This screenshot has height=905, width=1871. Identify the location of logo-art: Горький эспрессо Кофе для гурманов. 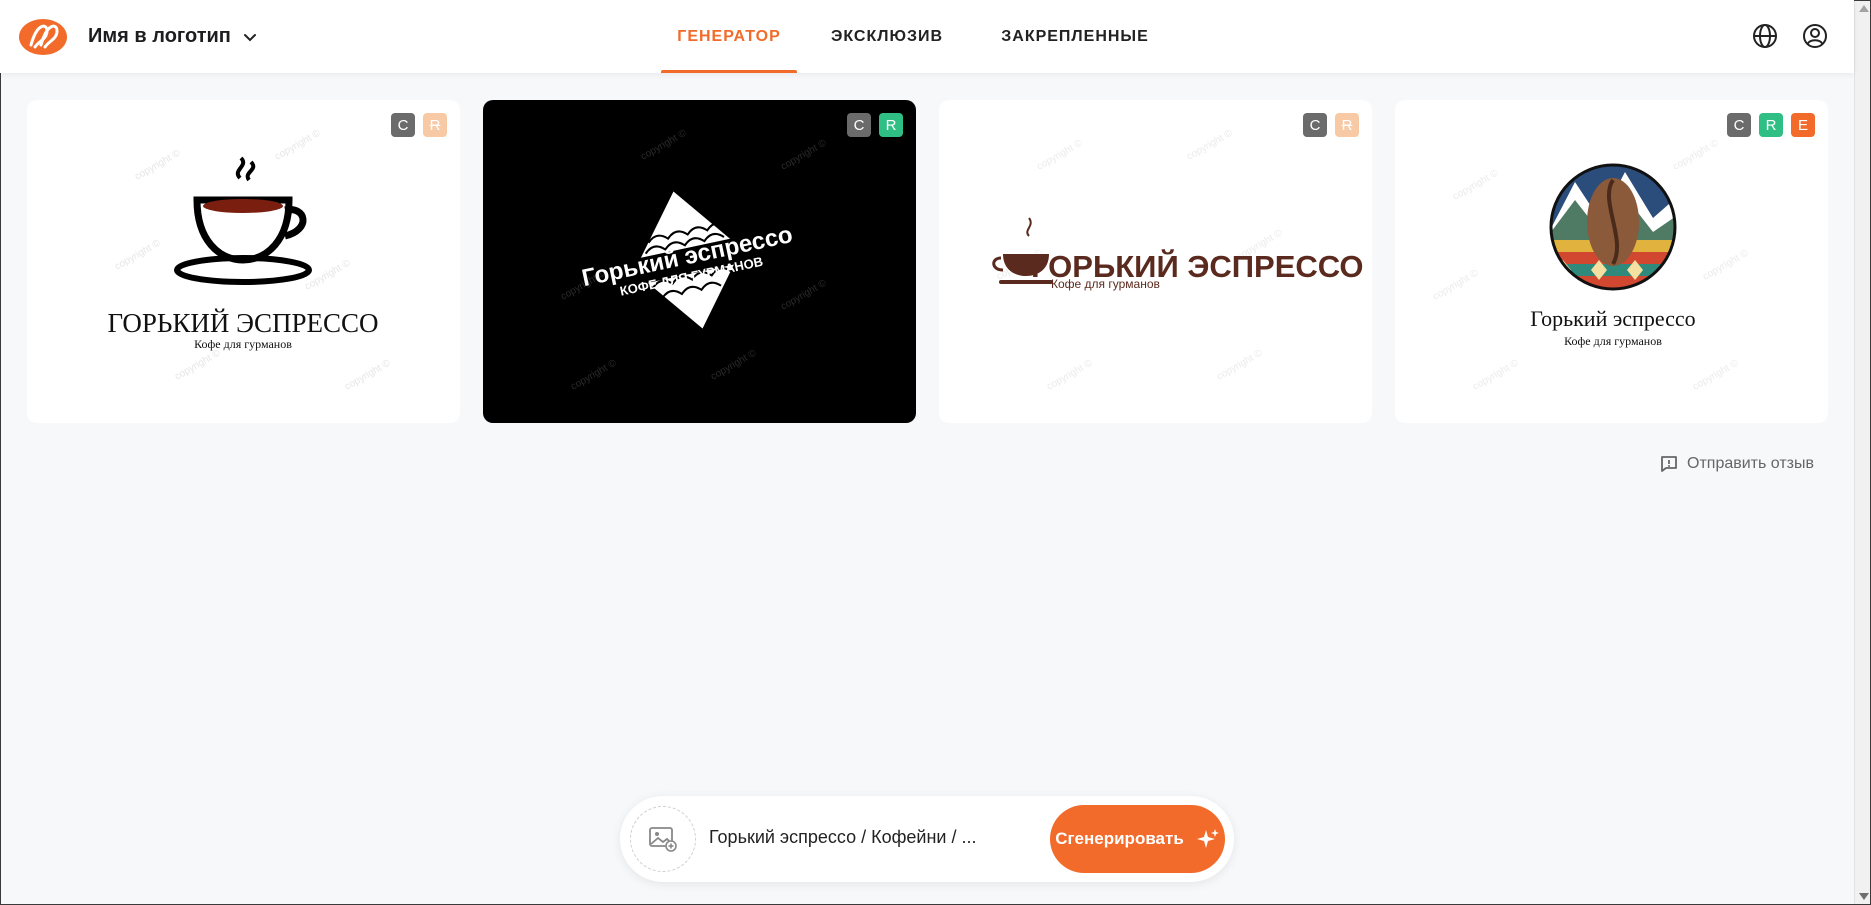
(1613, 255).